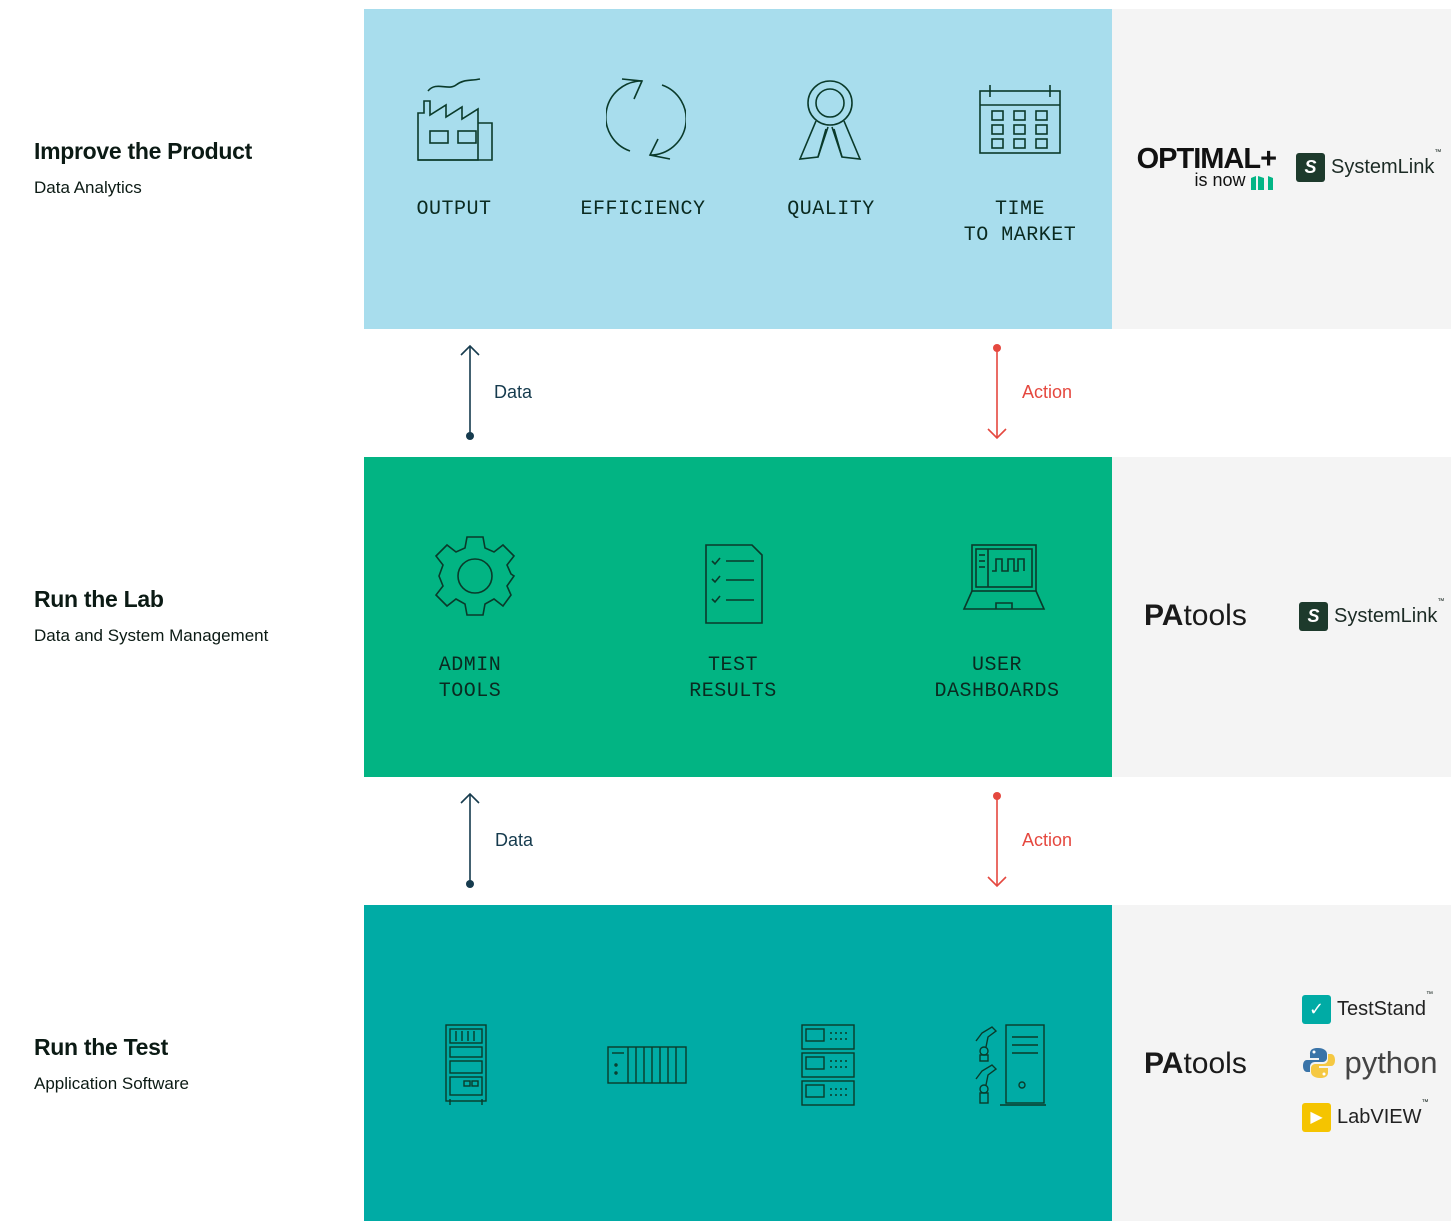  Describe the element at coordinates (1365, 1115) in the screenshot. I see `labview-logo: ▶ LabVIEW™` at that location.